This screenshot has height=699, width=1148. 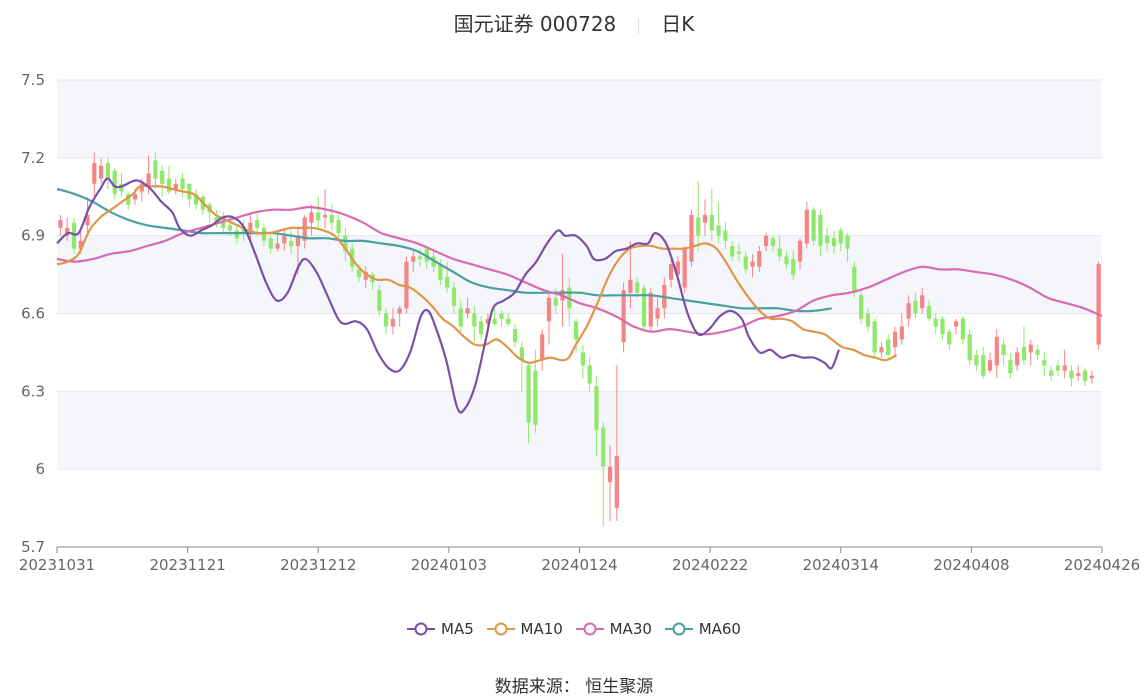 I want to click on x-tick-label: 20231031, so click(x=57, y=565).